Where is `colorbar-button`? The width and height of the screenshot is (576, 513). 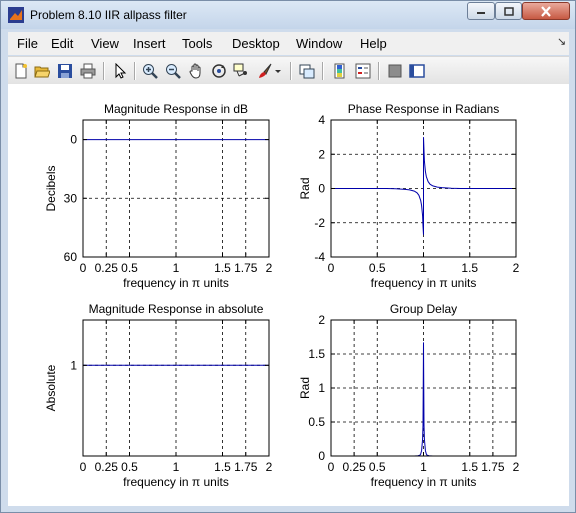
colorbar-button is located at coordinates (339, 70).